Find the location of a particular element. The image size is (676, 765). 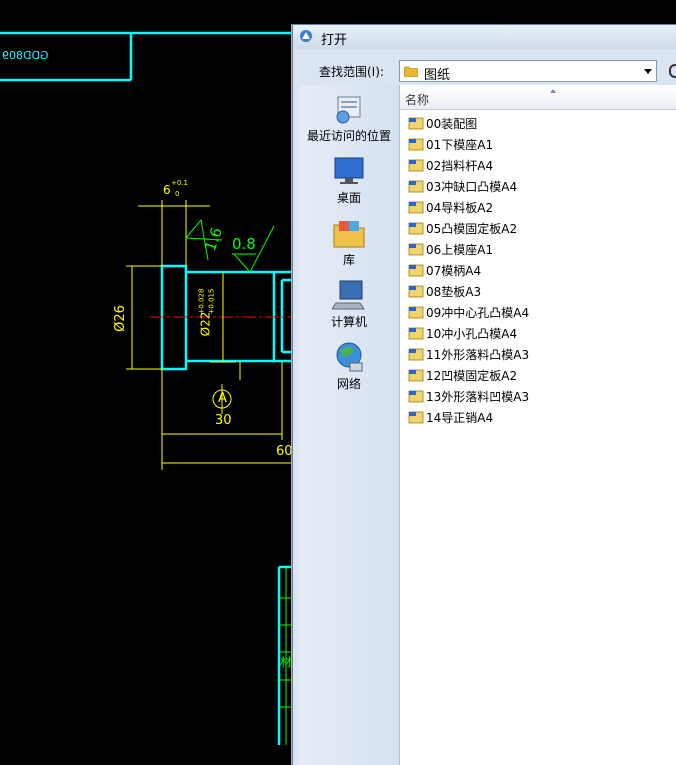

place-computer-label: 计算机 is located at coordinates (348, 322).